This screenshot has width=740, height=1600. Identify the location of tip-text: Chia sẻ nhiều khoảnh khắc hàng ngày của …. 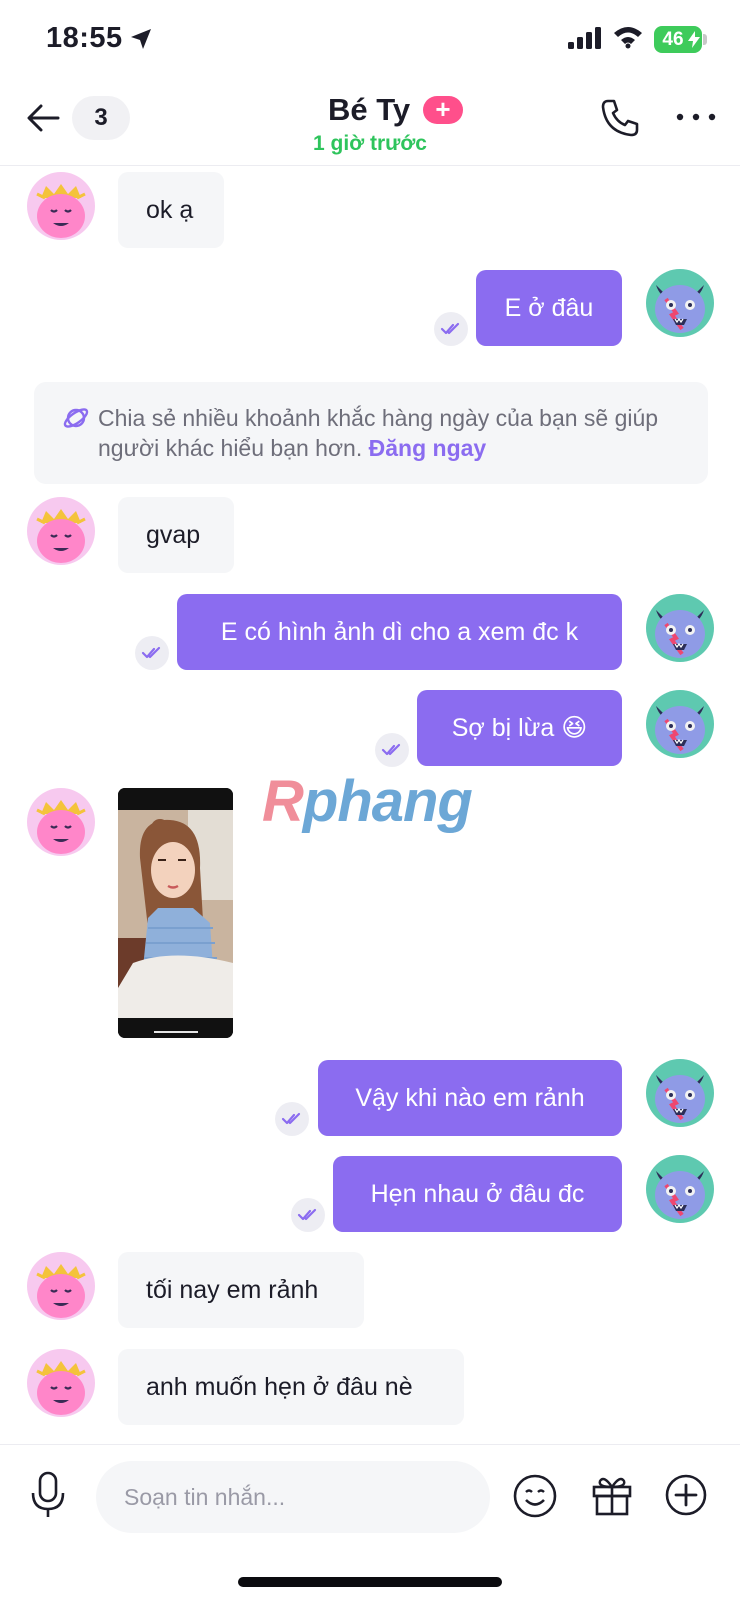
(393, 433).